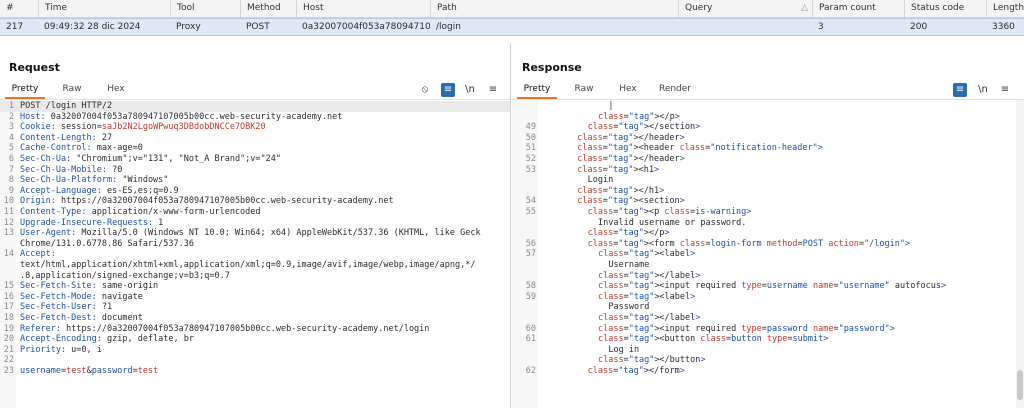 The width and height of the screenshot is (1024, 408). What do you see at coordinates (768, 223) in the screenshot?
I see `code-line: Invalid username or password.` at bounding box center [768, 223].